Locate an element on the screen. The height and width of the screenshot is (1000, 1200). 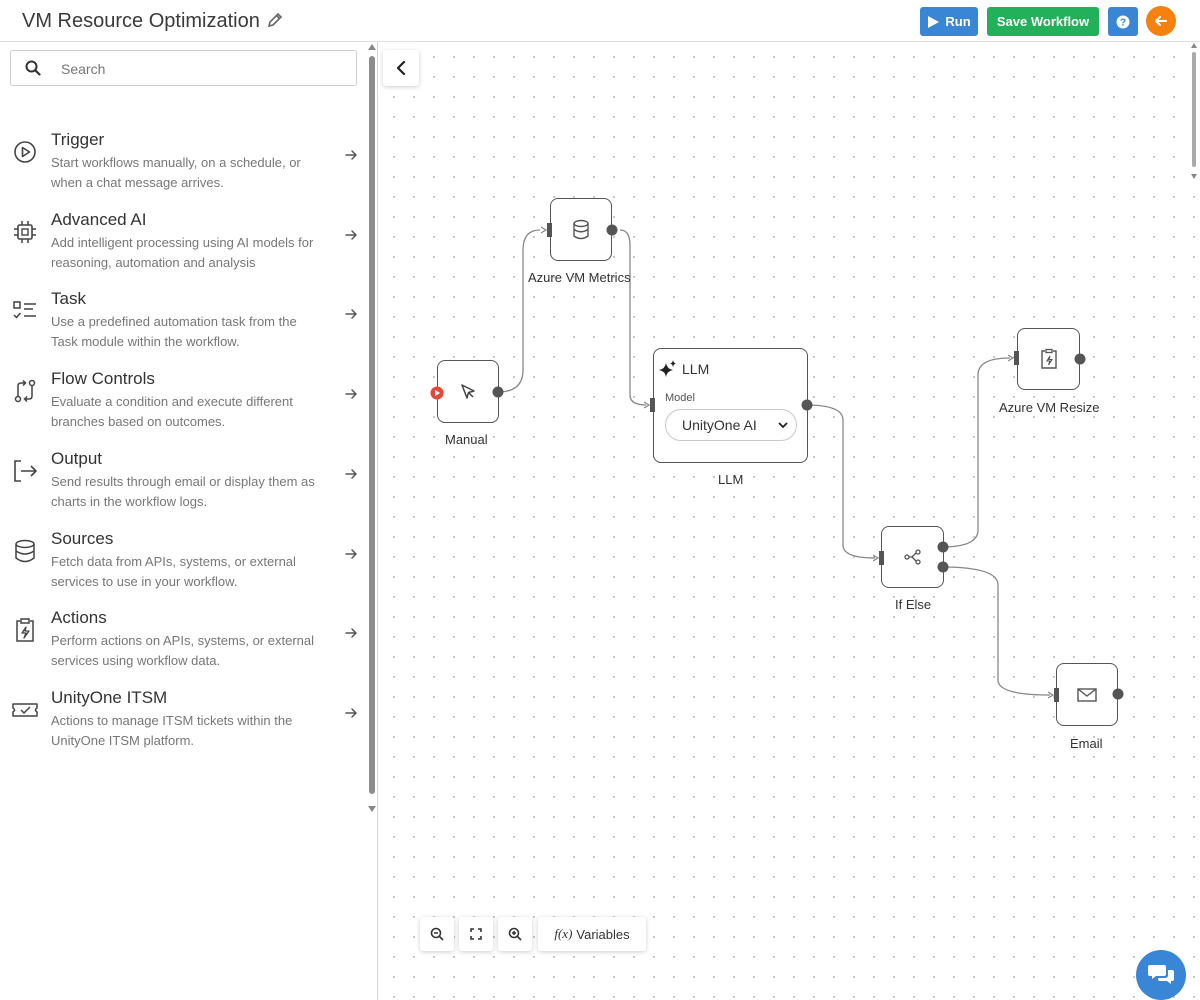
node-label-email: Email is located at coordinates (1086, 743).